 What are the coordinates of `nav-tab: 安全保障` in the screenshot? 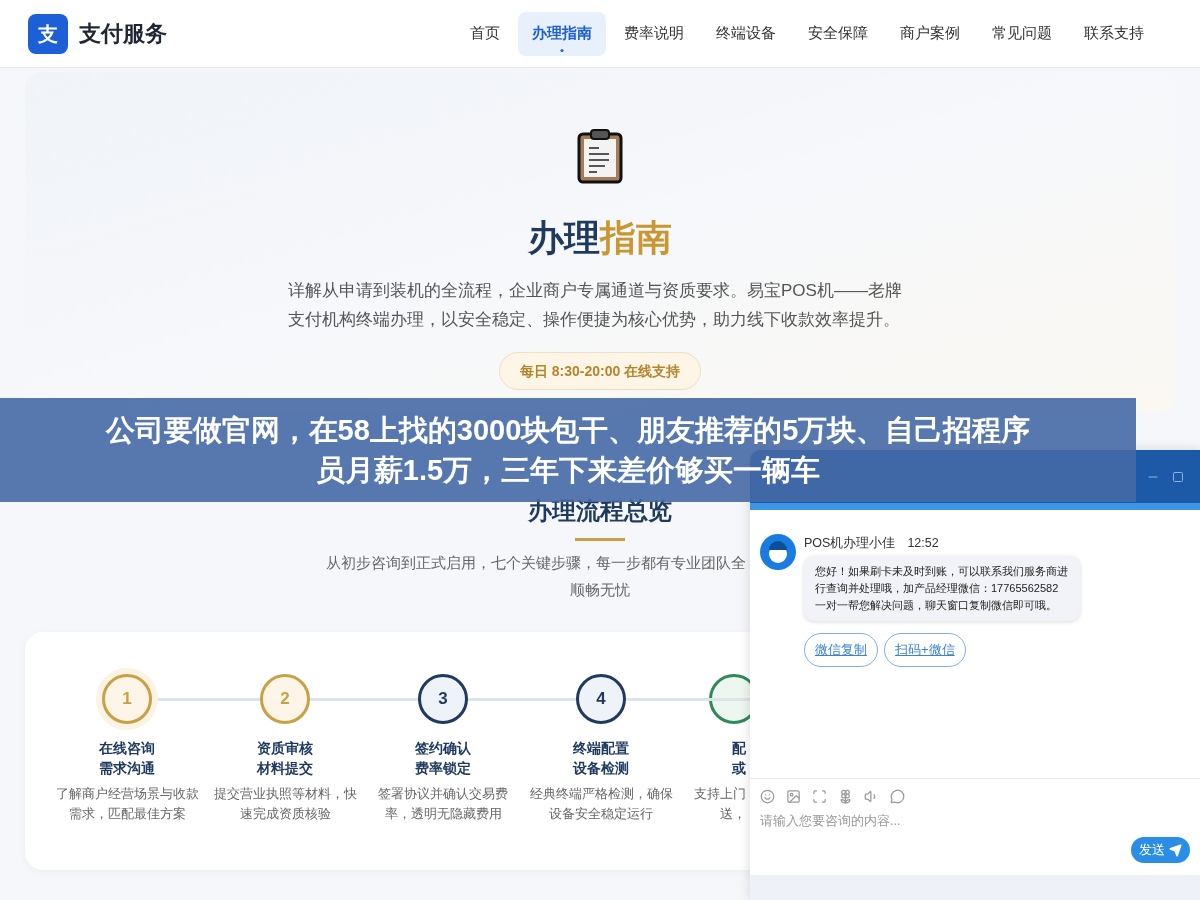 It's located at (838, 33).